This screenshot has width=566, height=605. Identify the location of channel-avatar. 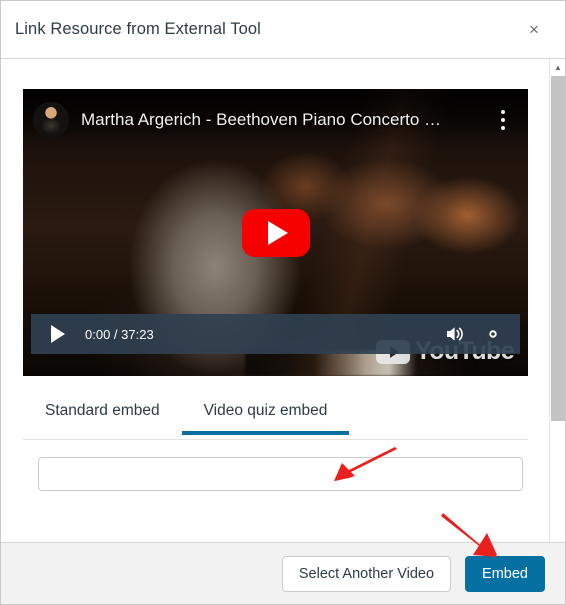
(51, 120).